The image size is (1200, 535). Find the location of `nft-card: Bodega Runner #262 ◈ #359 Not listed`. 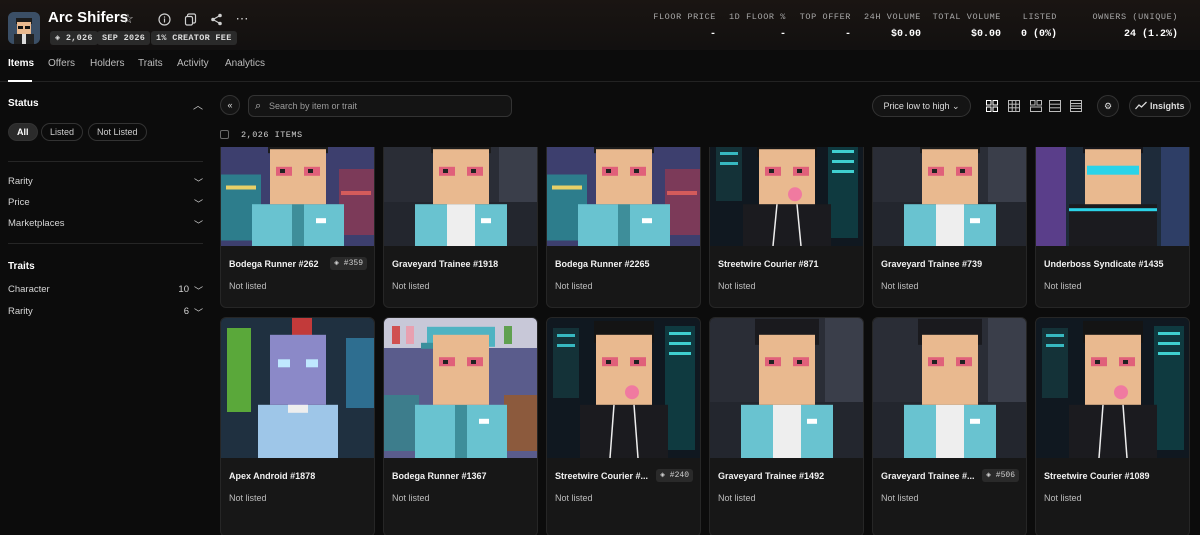

nft-card: Bodega Runner #262 ◈ #359 Not listed is located at coordinates (297, 227).